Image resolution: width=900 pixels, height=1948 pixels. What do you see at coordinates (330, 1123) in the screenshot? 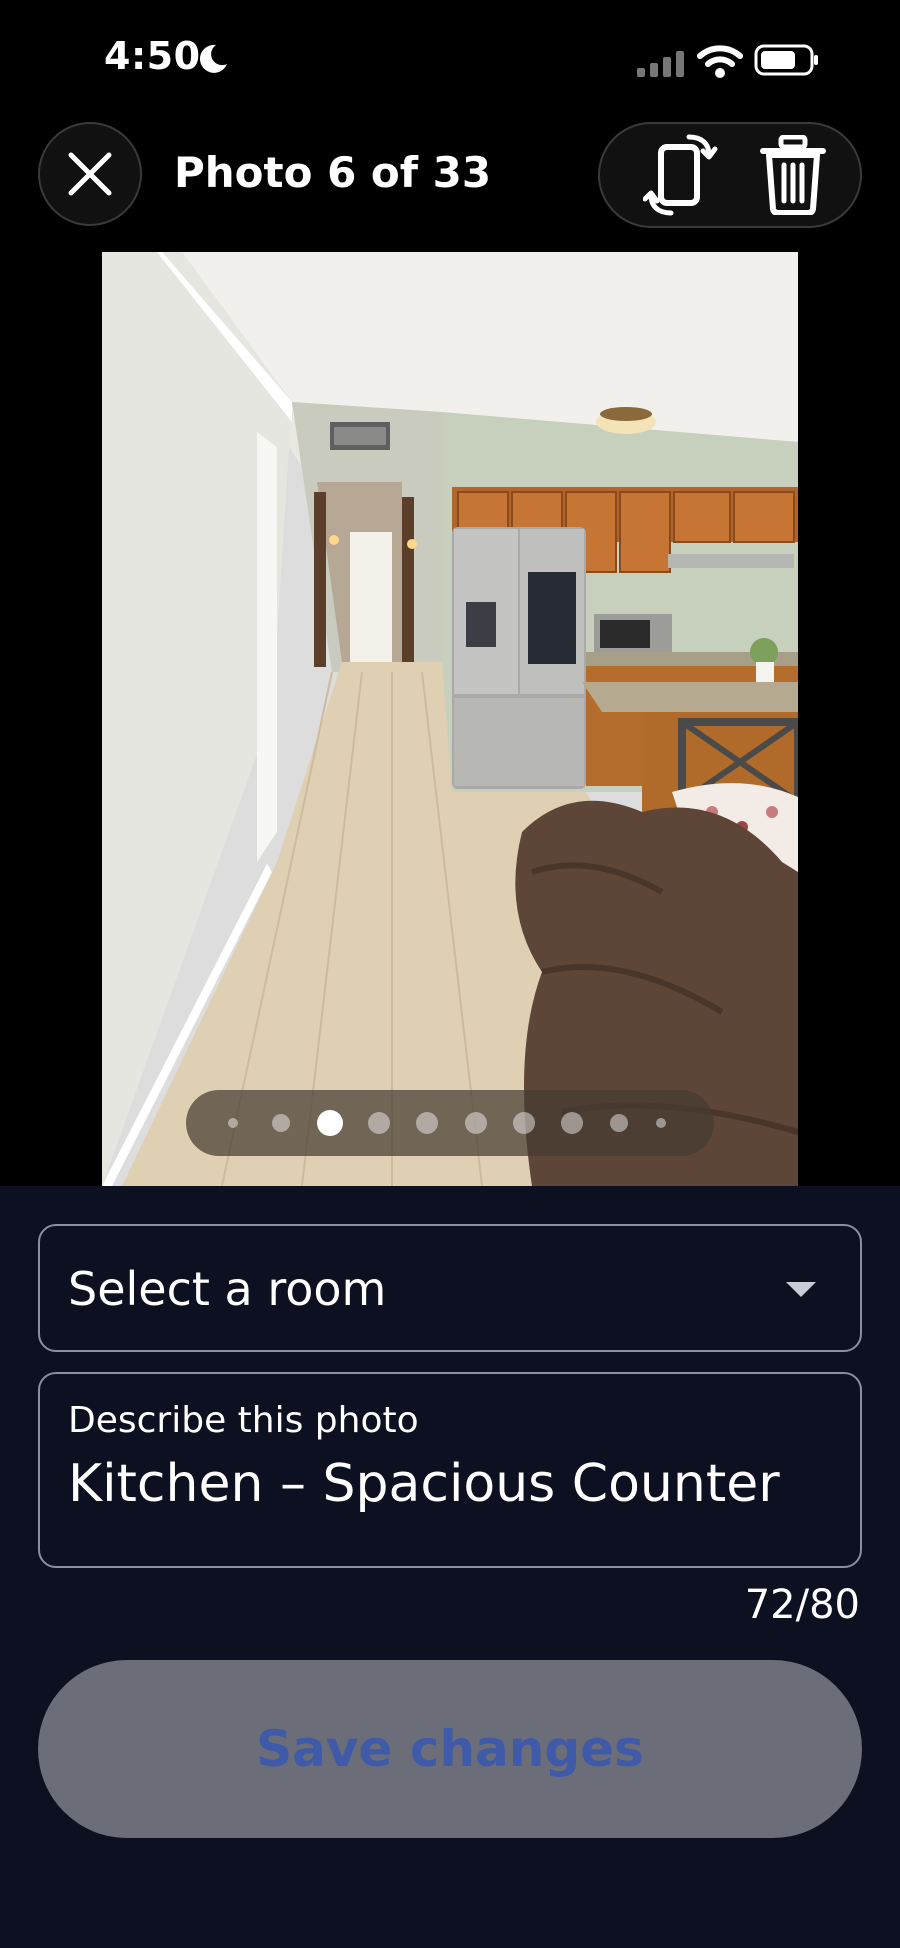
I see `pager-dot-active` at bounding box center [330, 1123].